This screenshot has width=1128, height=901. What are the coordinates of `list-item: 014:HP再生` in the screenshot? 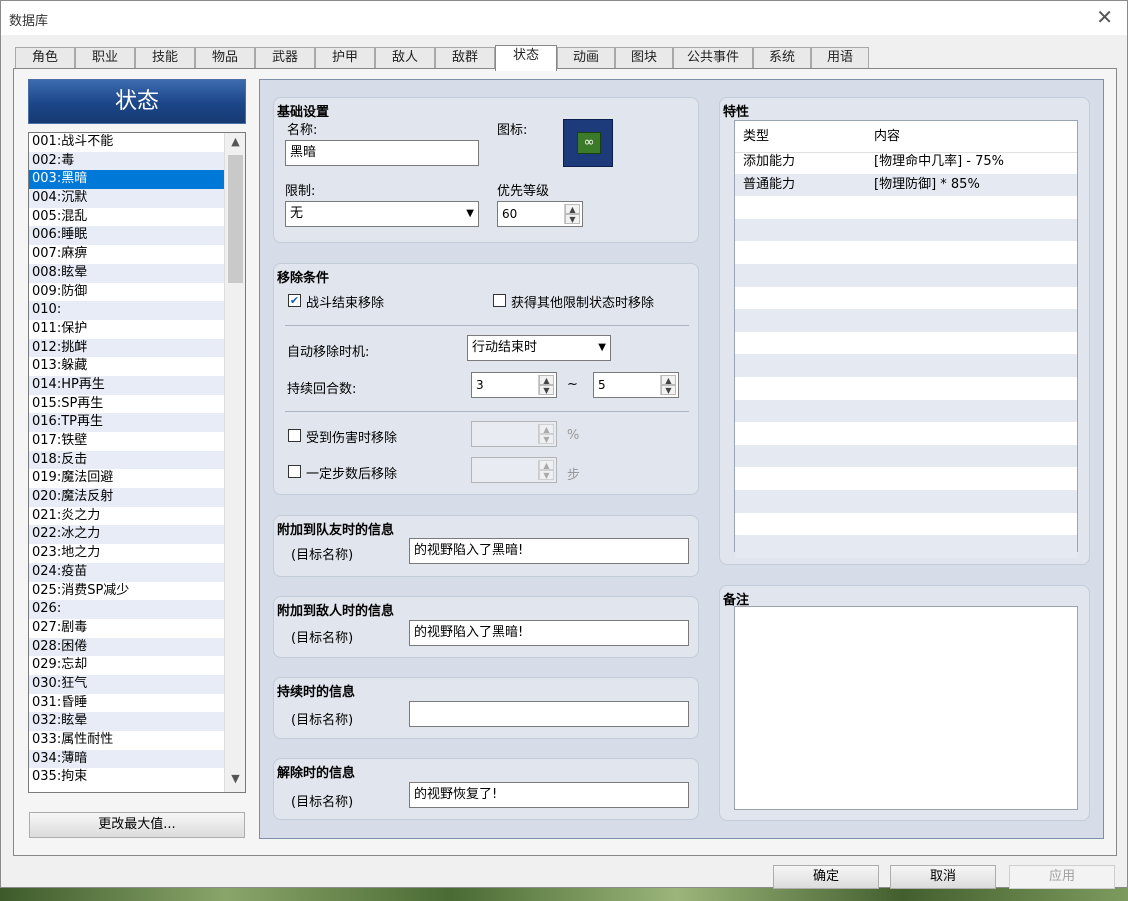 It's located at (126, 385).